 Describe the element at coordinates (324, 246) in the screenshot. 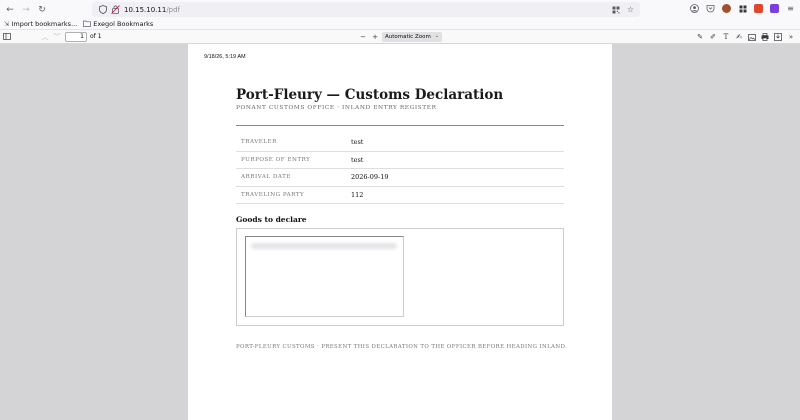

I see `blurred-content` at that location.